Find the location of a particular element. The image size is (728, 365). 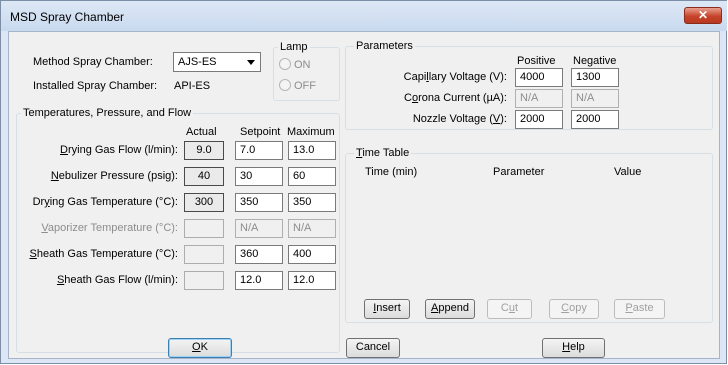

vaporizer-temperature-maximum-input: N/A is located at coordinates (312, 228).